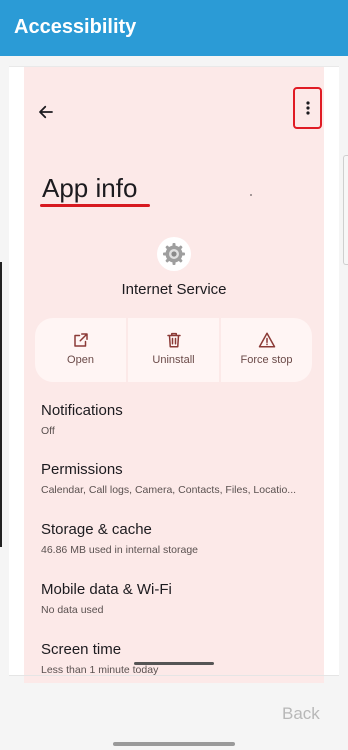 This screenshot has width=348, height=750. Describe the element at coordinates (81, 649) in the screenshot. I see `row-title: Screen time` at that location.